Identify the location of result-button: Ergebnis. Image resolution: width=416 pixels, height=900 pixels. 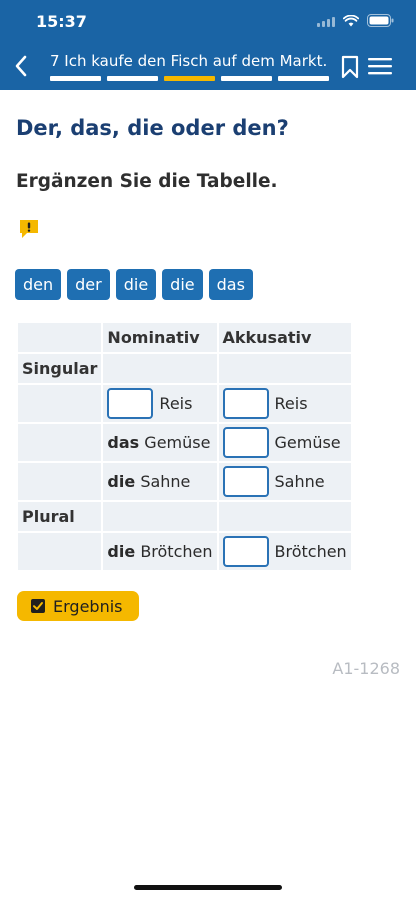
(78, 606).